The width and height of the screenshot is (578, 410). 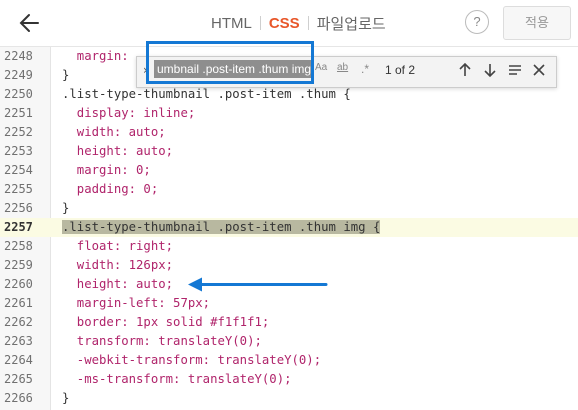 I want to click on code-text: width: auto;, so click(x=114, y=132).